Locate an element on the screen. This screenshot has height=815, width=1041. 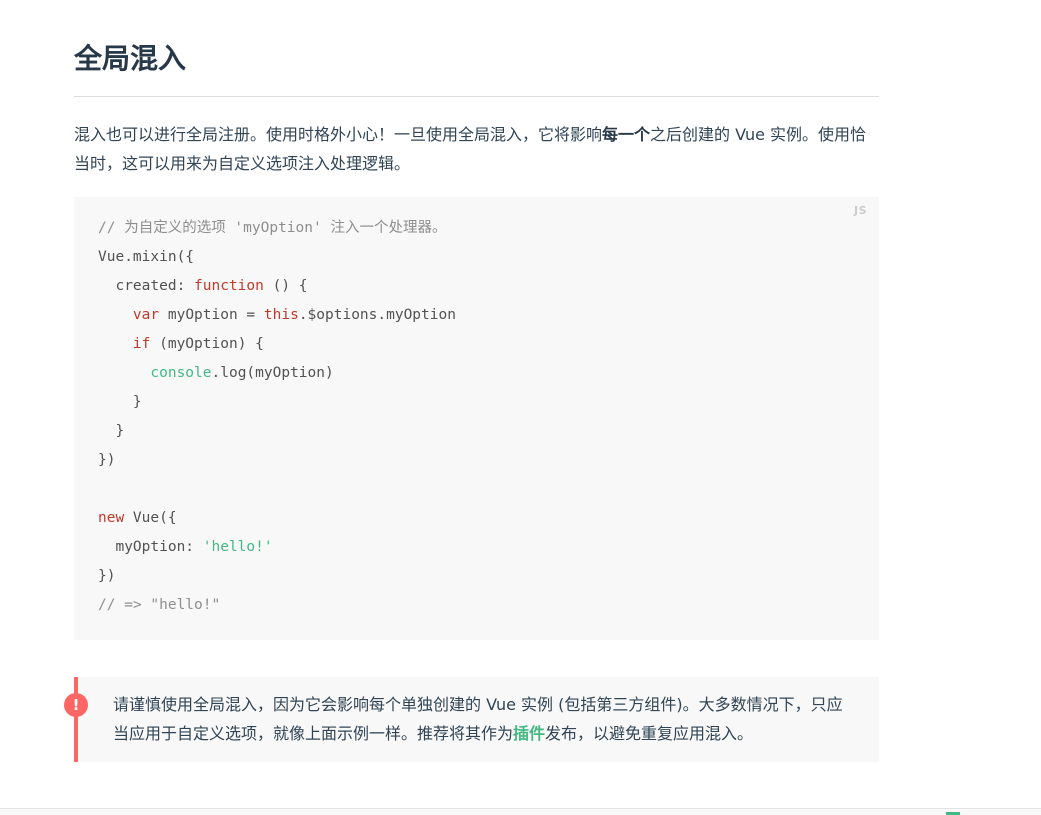
code-token-plain: Vue.mixin({ is located at coordinates (146, 257).